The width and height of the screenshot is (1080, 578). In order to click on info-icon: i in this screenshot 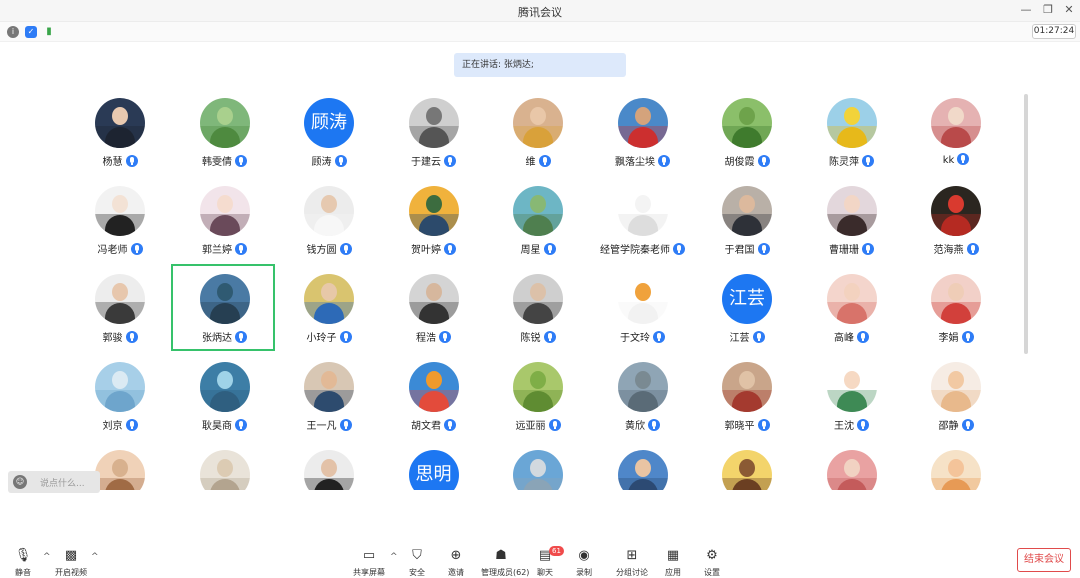, I will do `click(13, 32)`.